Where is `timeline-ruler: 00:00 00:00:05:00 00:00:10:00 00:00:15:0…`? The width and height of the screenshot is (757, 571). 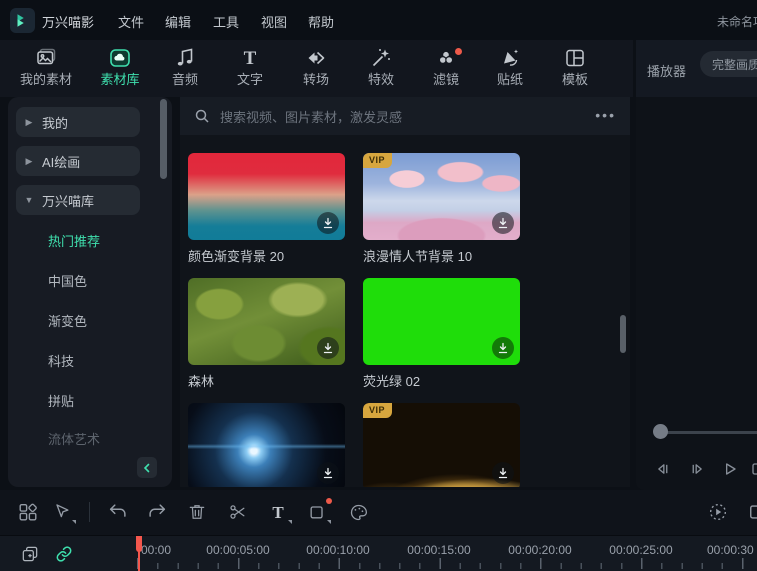 timeline-ruler: 00:00 00:00:05:00 00:00:10:00 00:00:15:0… is located at coordinates (378, 553).